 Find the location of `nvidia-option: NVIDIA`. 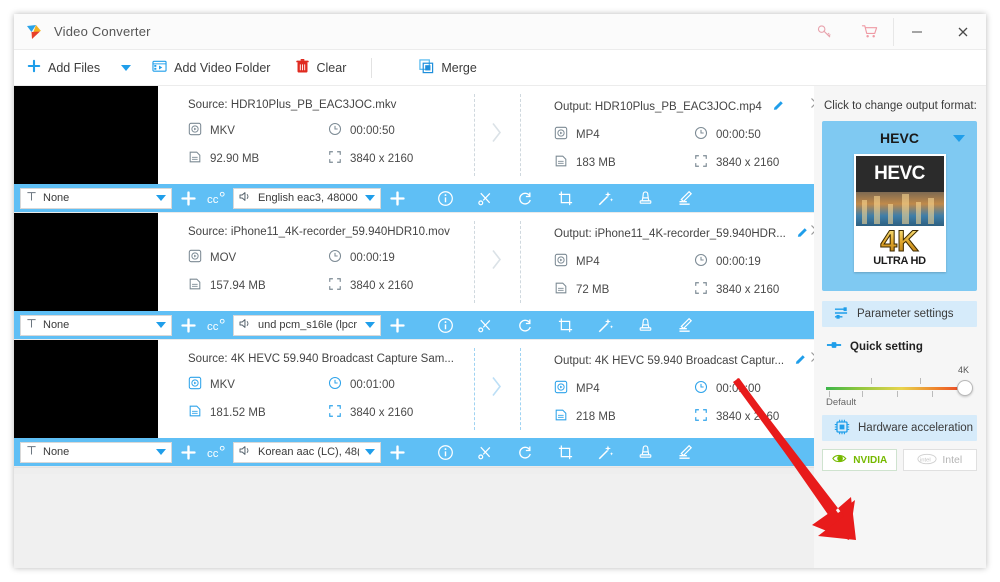

nvidia-option: NVIDIA is located at coordinates (859, 460).